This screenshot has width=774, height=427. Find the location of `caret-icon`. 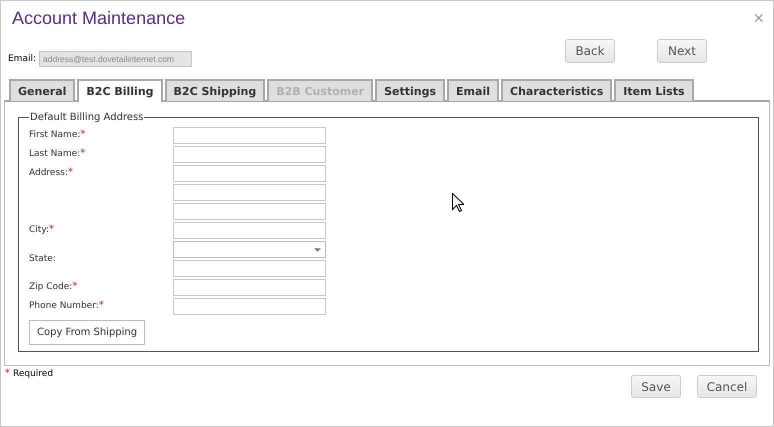

caret-icon is located at coordinates (317, 250).